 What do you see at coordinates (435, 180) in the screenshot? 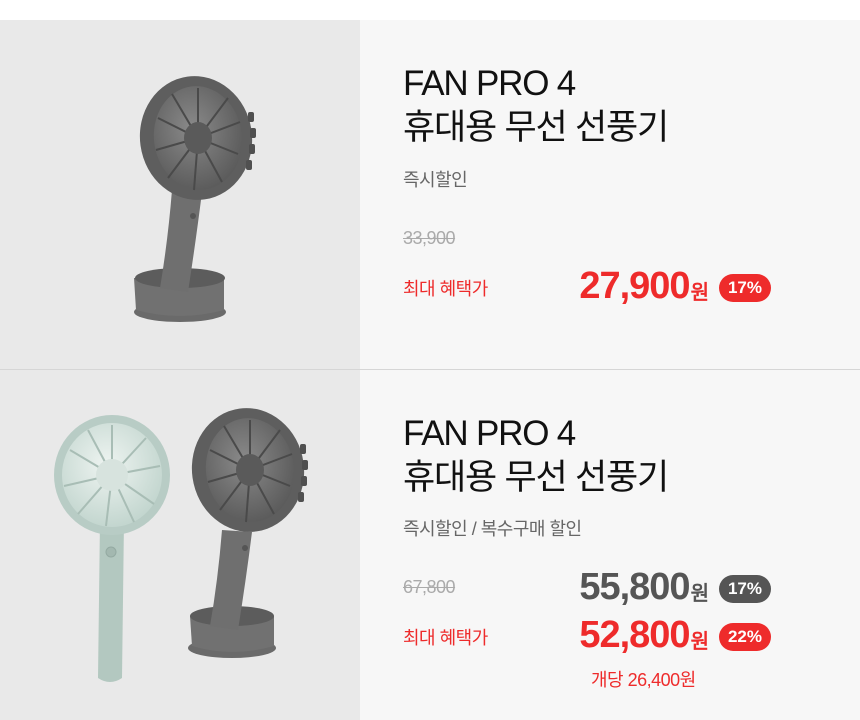
I see `discount-type-label: 즉시할인` at bounding box center [435, 180].